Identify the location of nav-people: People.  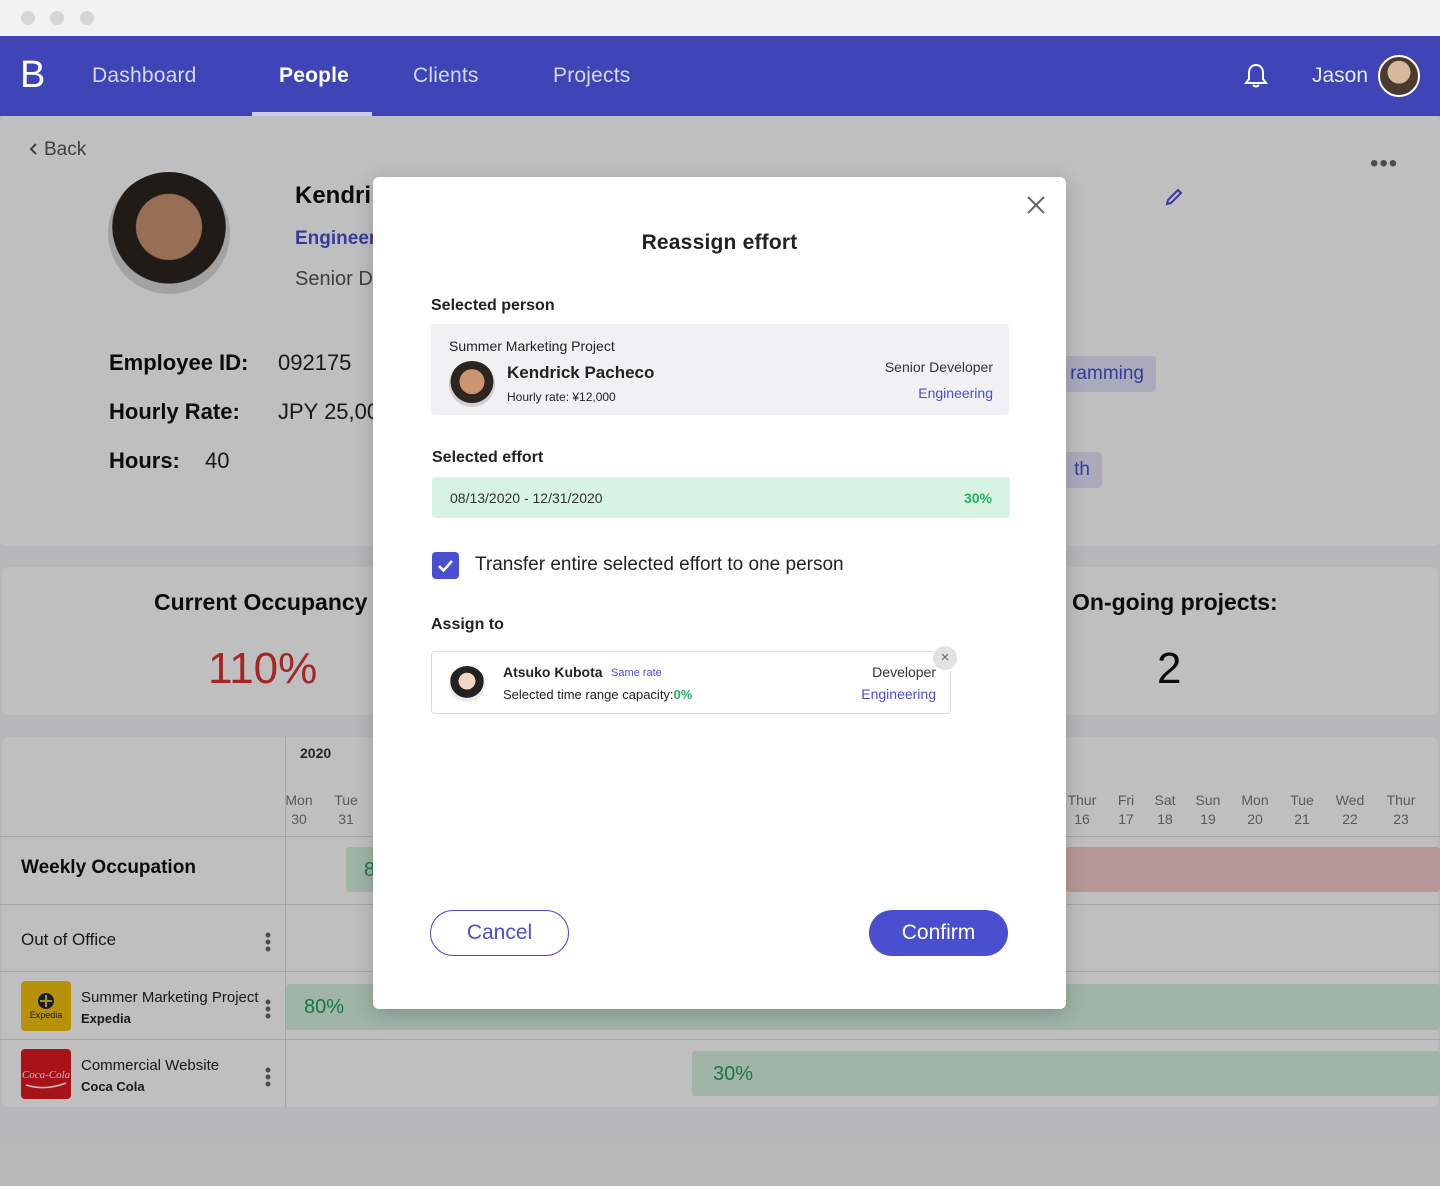
(314, 76).